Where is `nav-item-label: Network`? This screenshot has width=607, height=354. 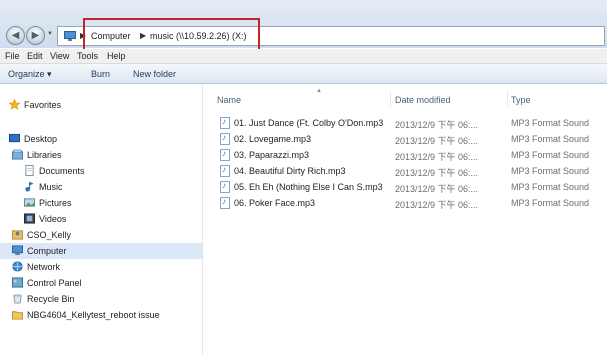 nav-item-label: Network is located at coordinates (44, 267).